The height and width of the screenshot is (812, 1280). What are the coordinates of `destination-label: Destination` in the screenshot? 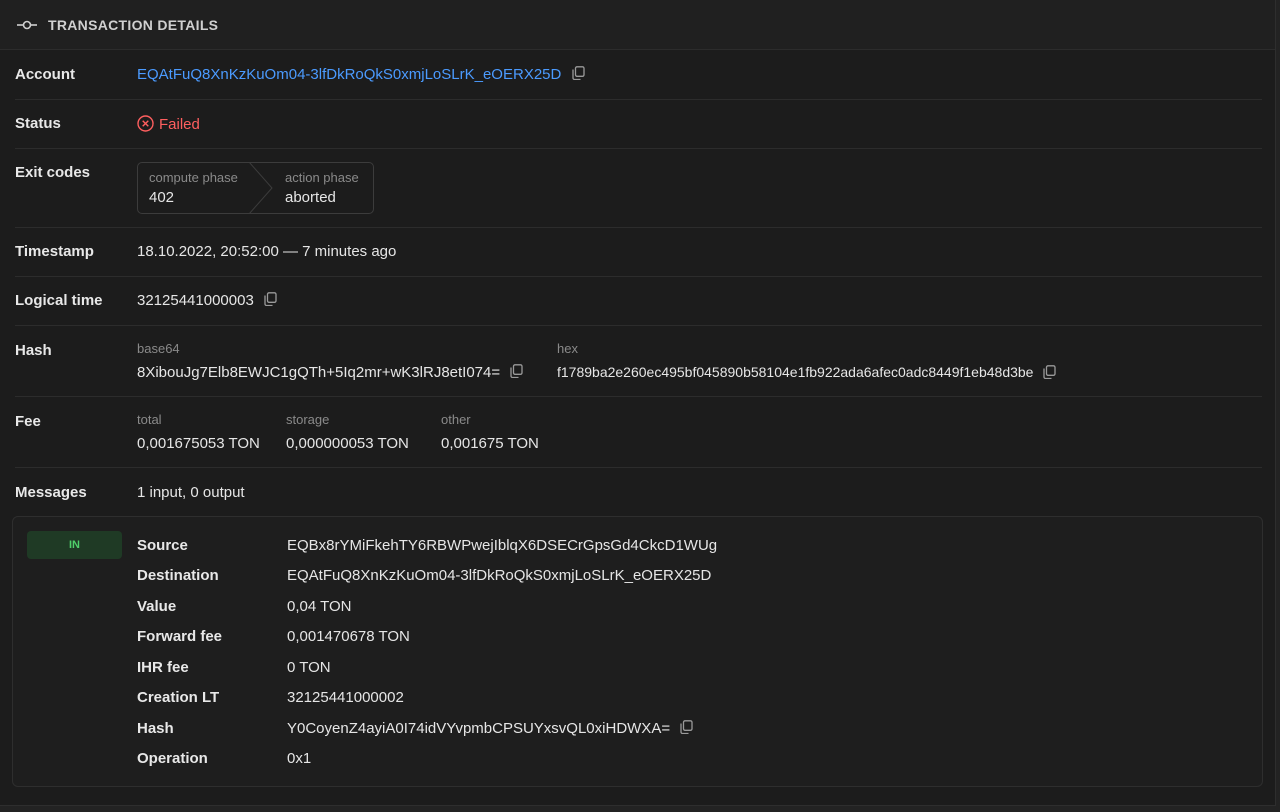 It's located at (178, 575).